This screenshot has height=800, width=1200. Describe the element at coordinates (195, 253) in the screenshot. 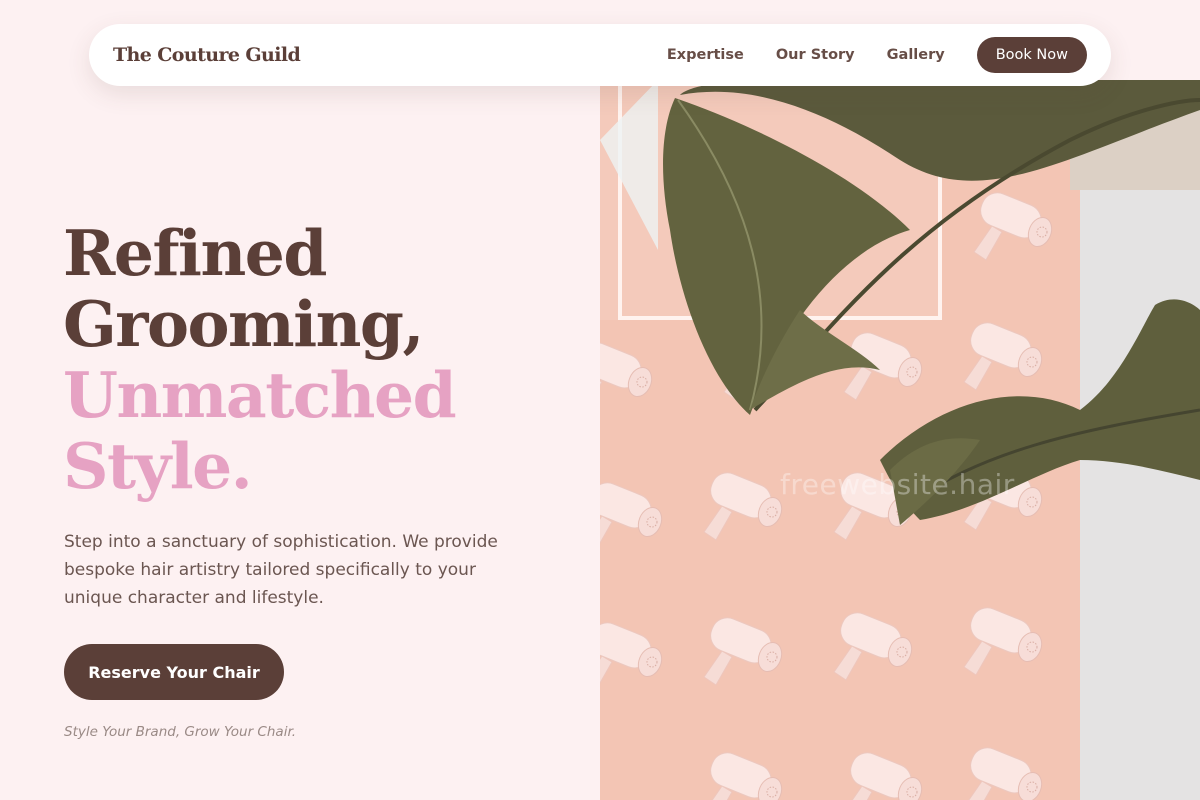

I see `headline-line-1: Refined` at that location.